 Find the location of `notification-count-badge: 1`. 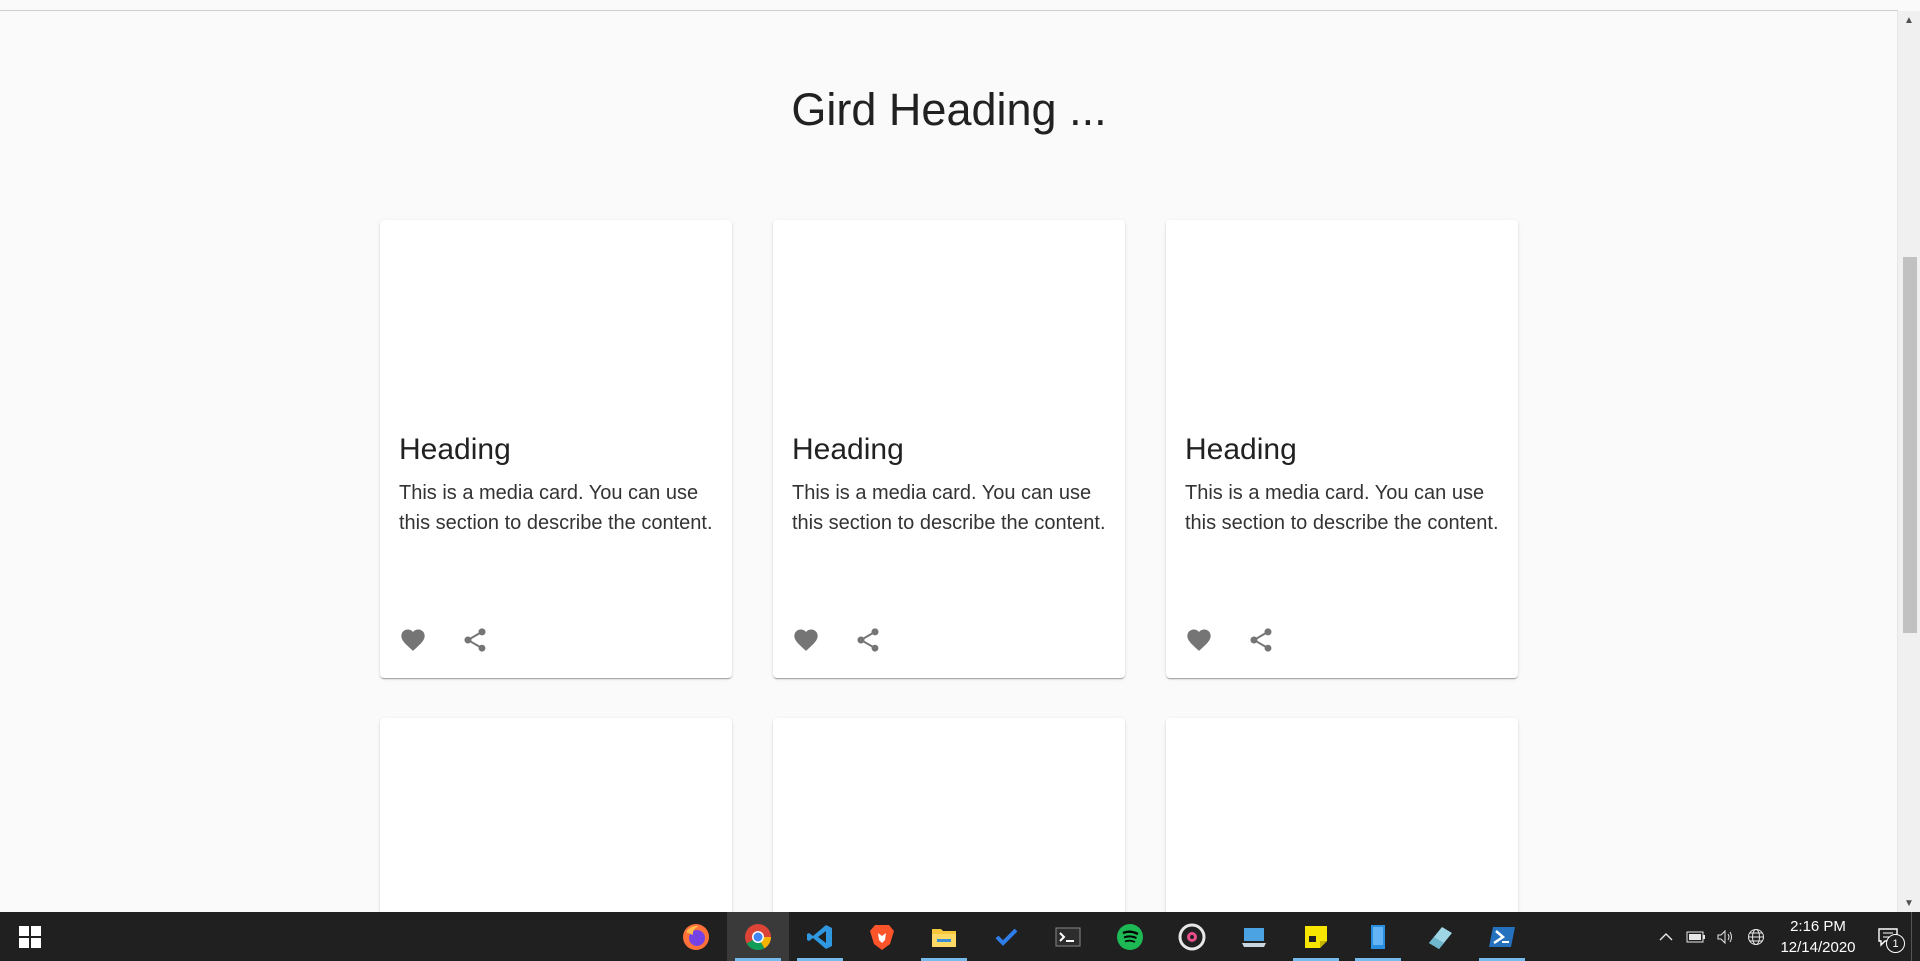

notification-count-badge: 1 is located at coordinates (1895, 943).